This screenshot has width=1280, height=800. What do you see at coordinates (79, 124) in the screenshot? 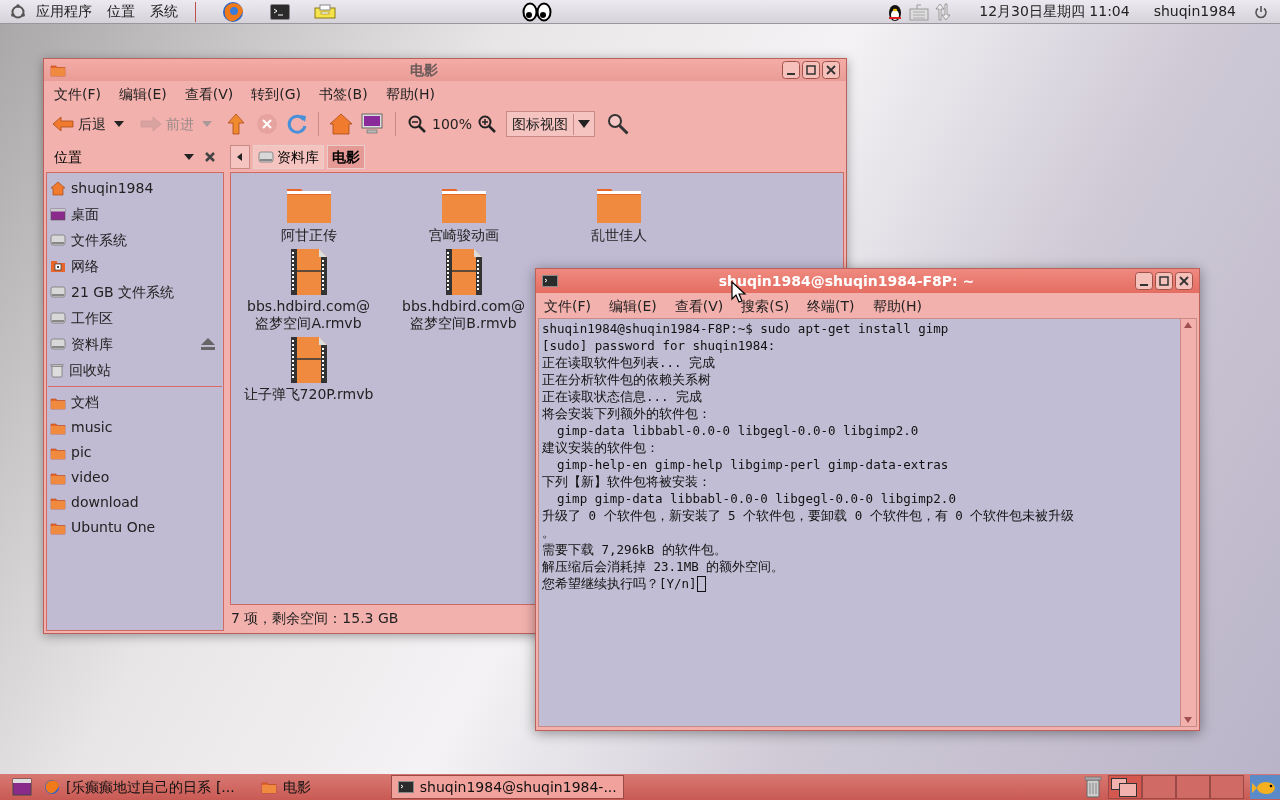
I see `back-button: 后退` at bounding box center [79, 124].